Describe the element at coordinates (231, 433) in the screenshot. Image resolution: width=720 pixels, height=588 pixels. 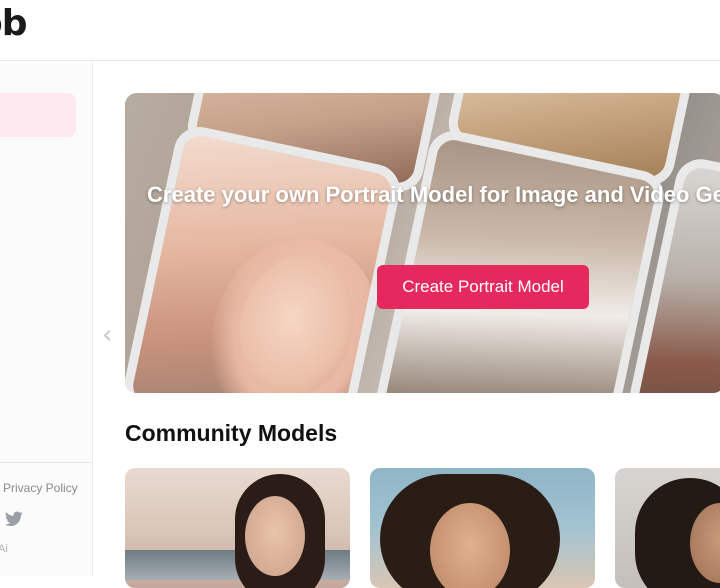
I see `section-title-community-models: Community Models` at that location.